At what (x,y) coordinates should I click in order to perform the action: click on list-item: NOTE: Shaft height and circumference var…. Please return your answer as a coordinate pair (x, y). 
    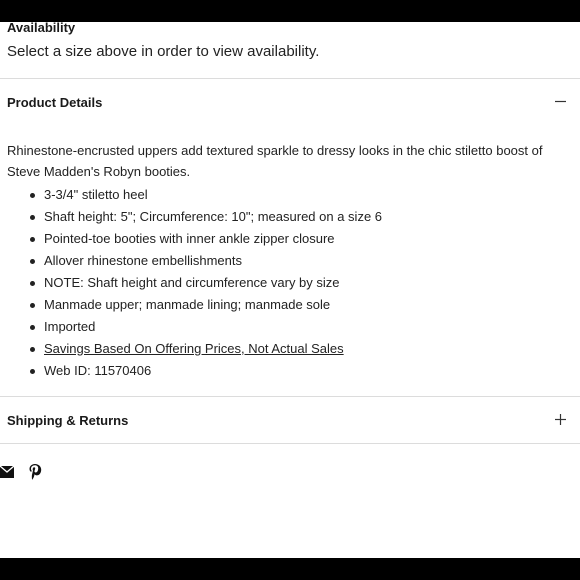
    Looking at the image, I should click on (194, 283).